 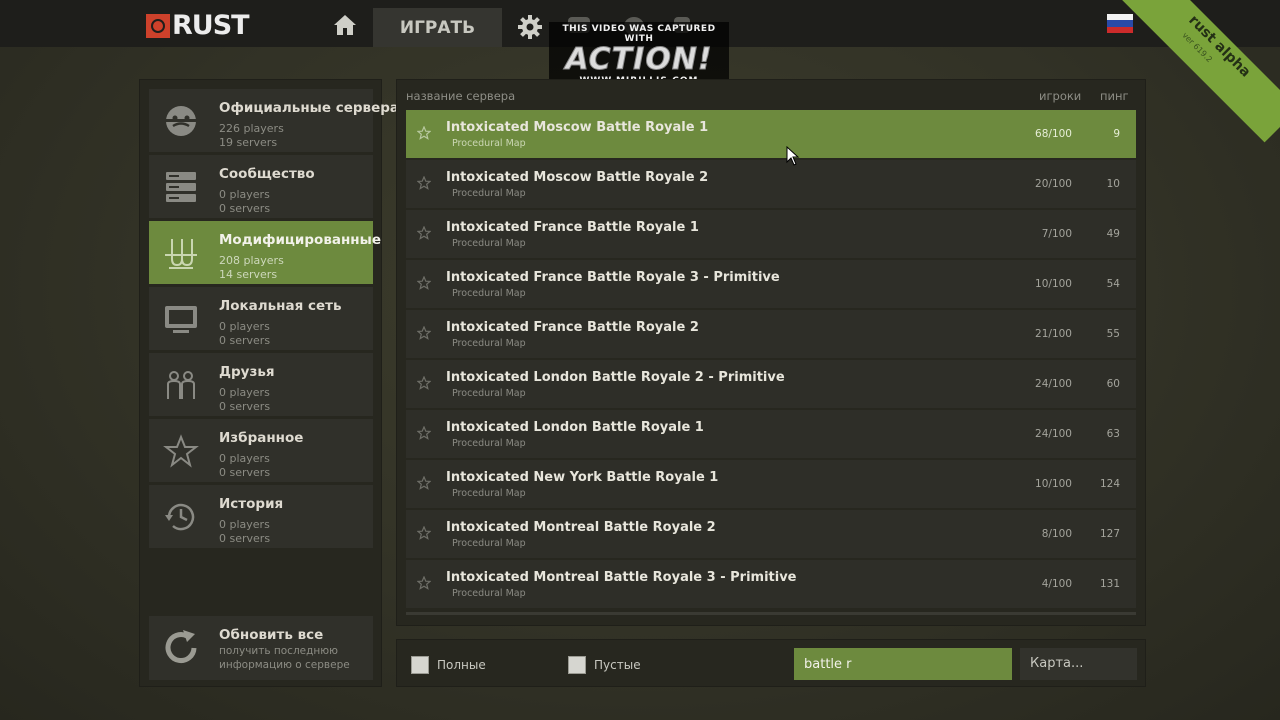 I want to click on server-ping: 124, so click(x=1109, y=484).